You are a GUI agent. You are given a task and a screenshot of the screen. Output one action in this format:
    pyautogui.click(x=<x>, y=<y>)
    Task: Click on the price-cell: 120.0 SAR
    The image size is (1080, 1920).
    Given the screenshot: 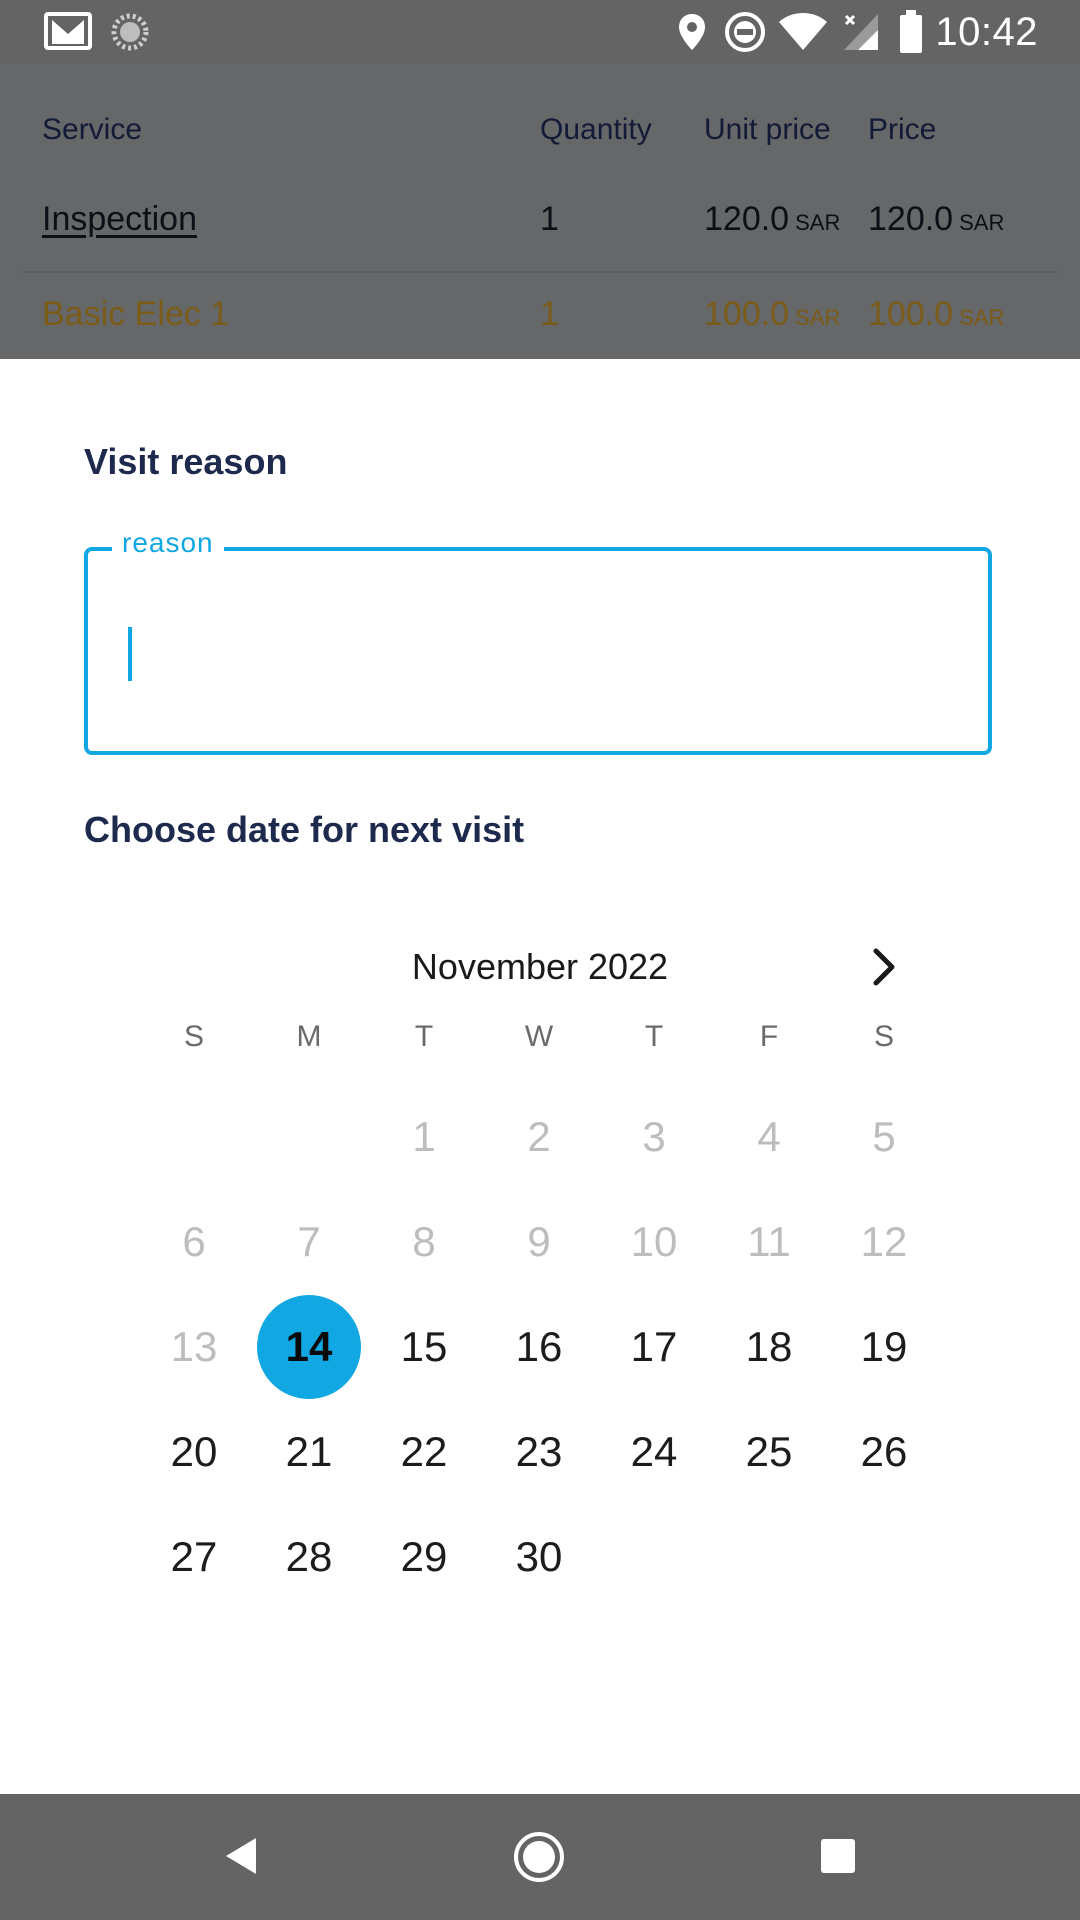 What is the action you would take?
    pyautogui.click(x=936, y=219)
    